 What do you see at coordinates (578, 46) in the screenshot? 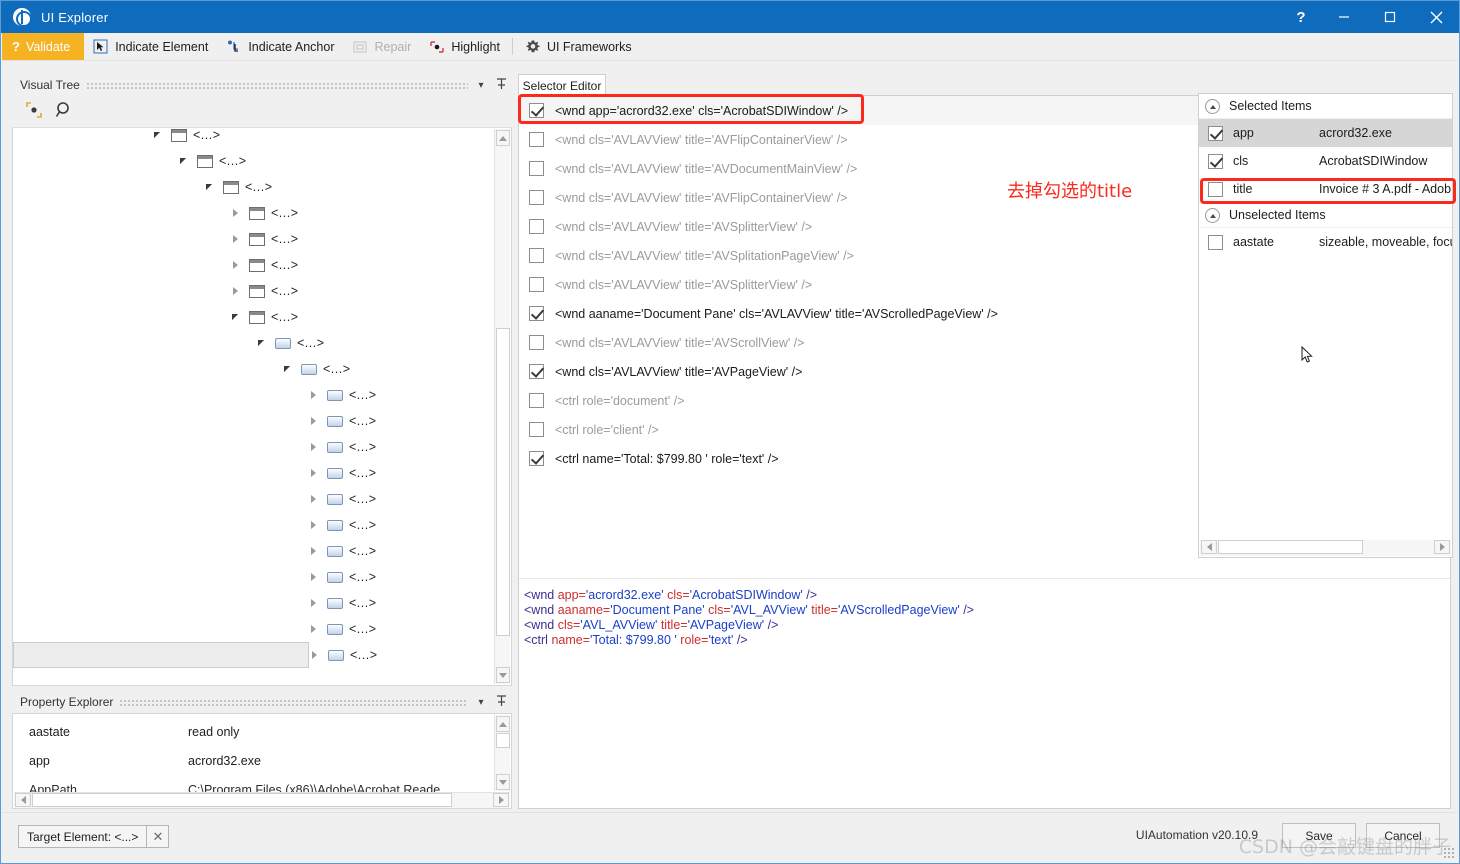
I see `ui-frameworks-button: UI Frameworks` at bounding box center [578, 46].